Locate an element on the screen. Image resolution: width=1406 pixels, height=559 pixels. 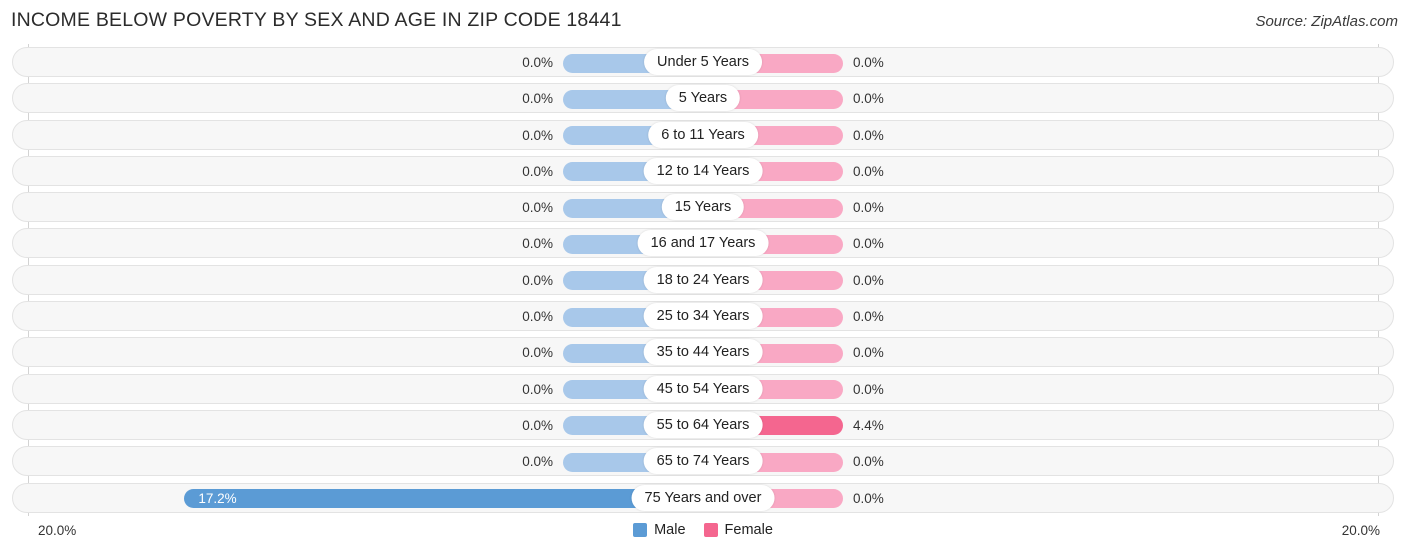
chart-row: 0.0% 0.0% 6 to 11 Years is located at coordinates (703, 135).